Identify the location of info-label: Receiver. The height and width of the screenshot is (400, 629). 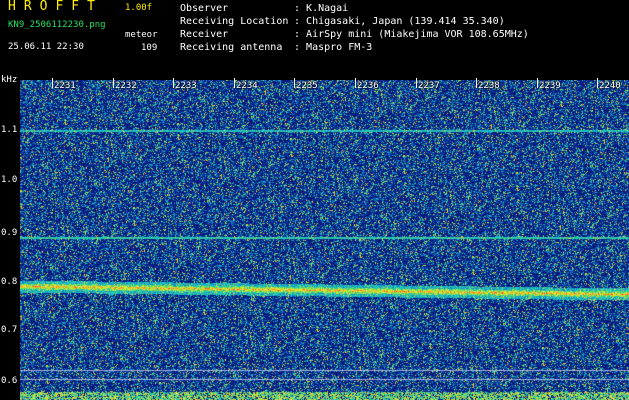
(204, 34).